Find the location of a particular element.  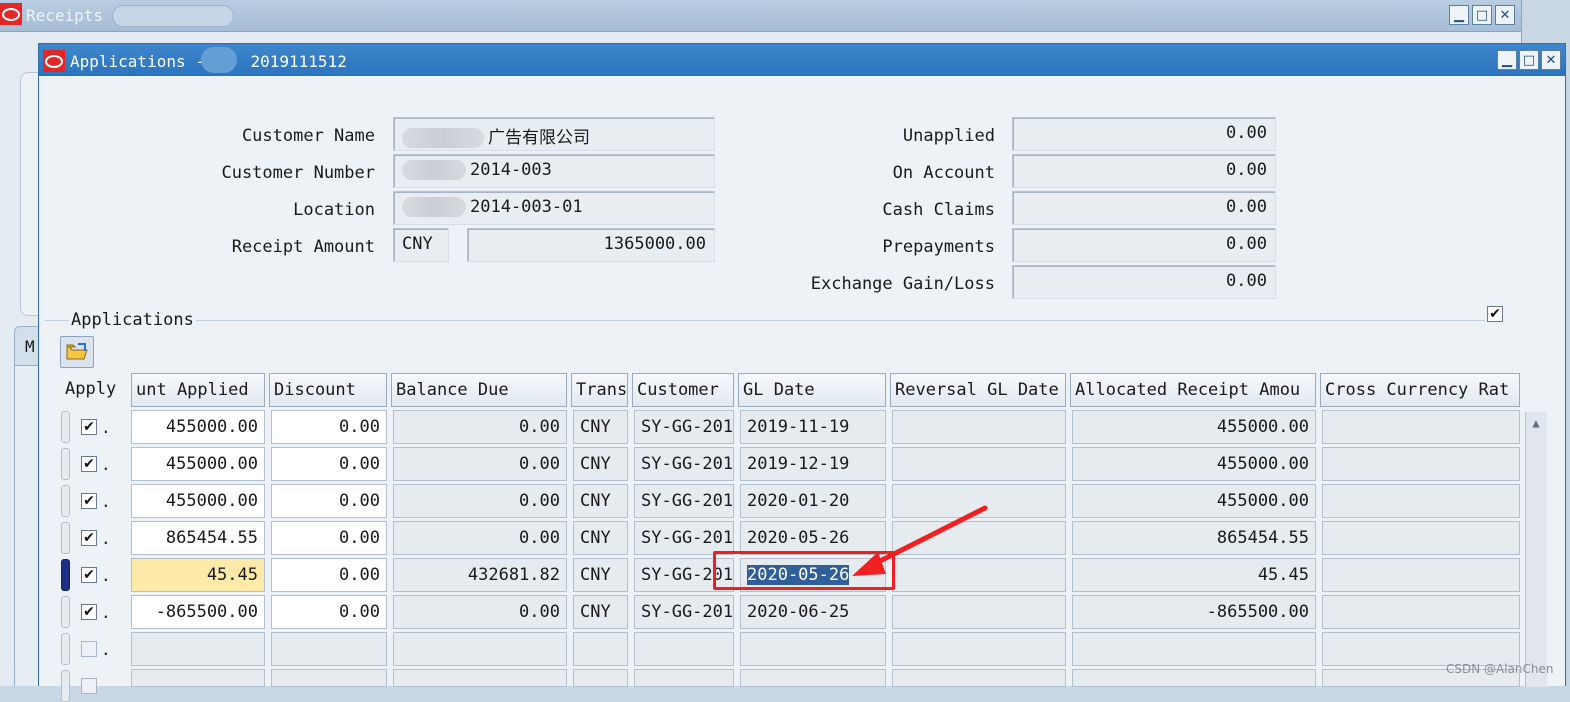

on-account-field: 0.00 is located at coordinates (1144, 171).